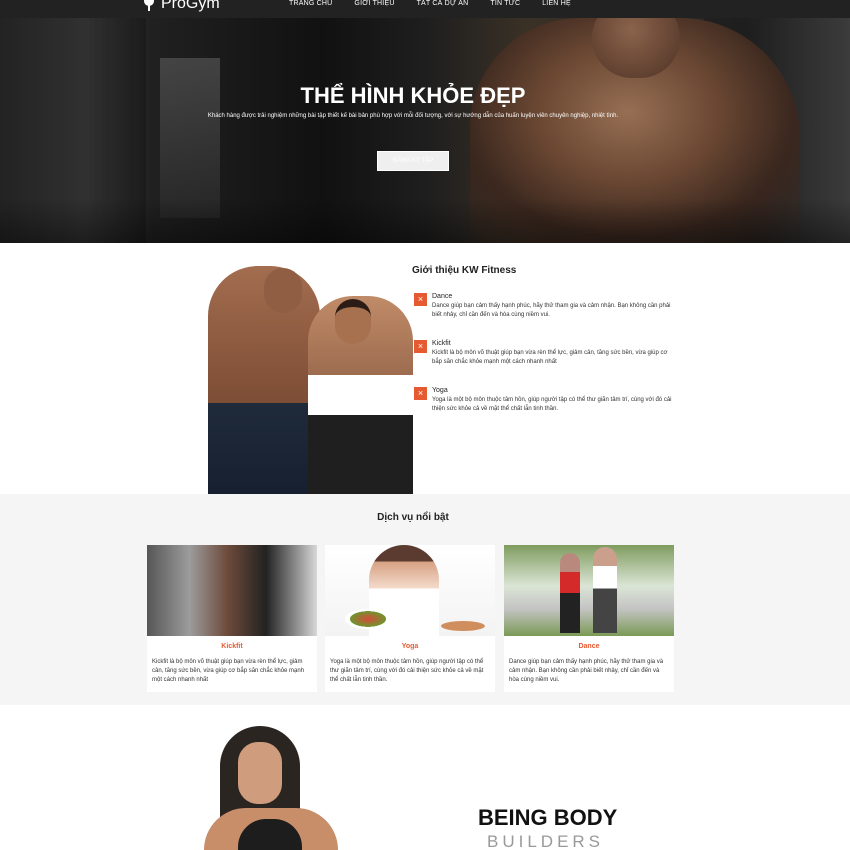 The height and width of the screenshot is (850, 850). What do you see at coordinates (440, 390) in the screenshot?
I see `feature-name: Yoga` at bounding box center [440, 390].